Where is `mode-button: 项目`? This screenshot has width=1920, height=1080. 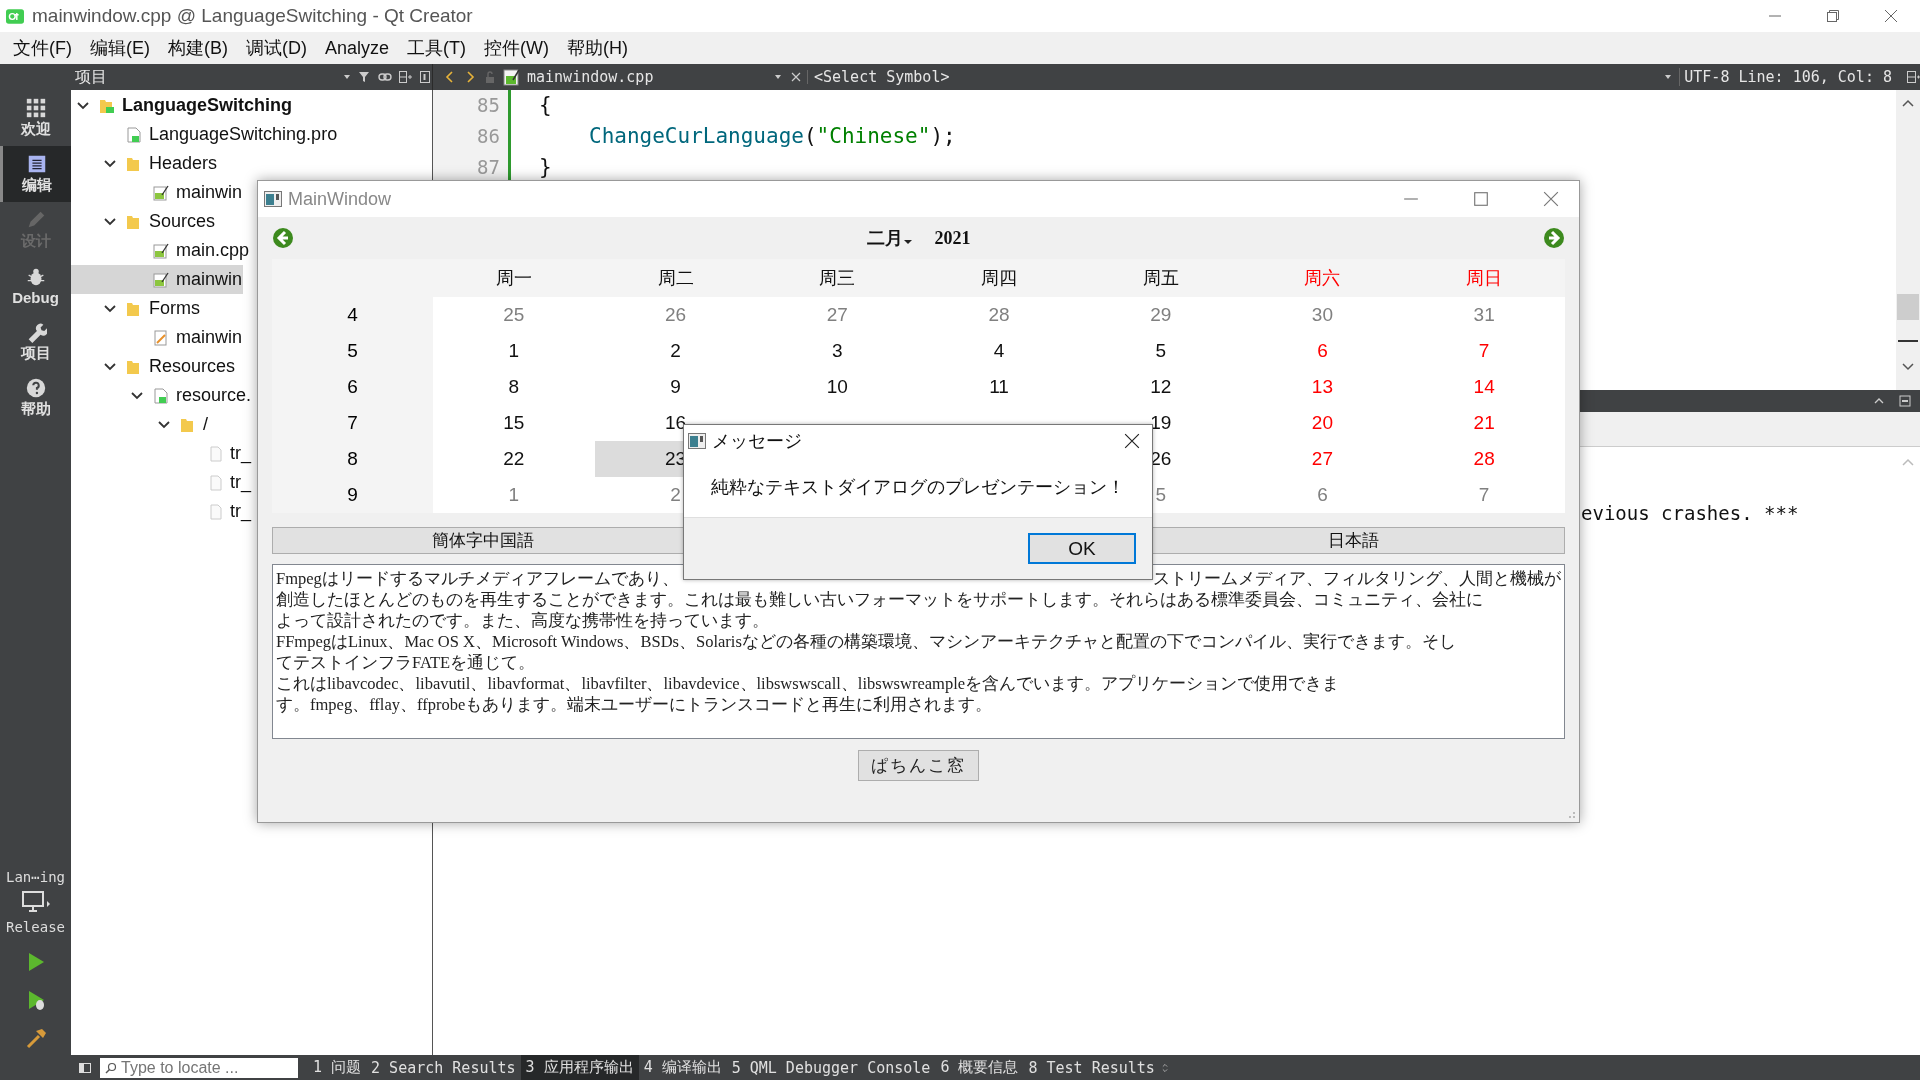 mode-button: 项目 is located at coordinates (35, 342).